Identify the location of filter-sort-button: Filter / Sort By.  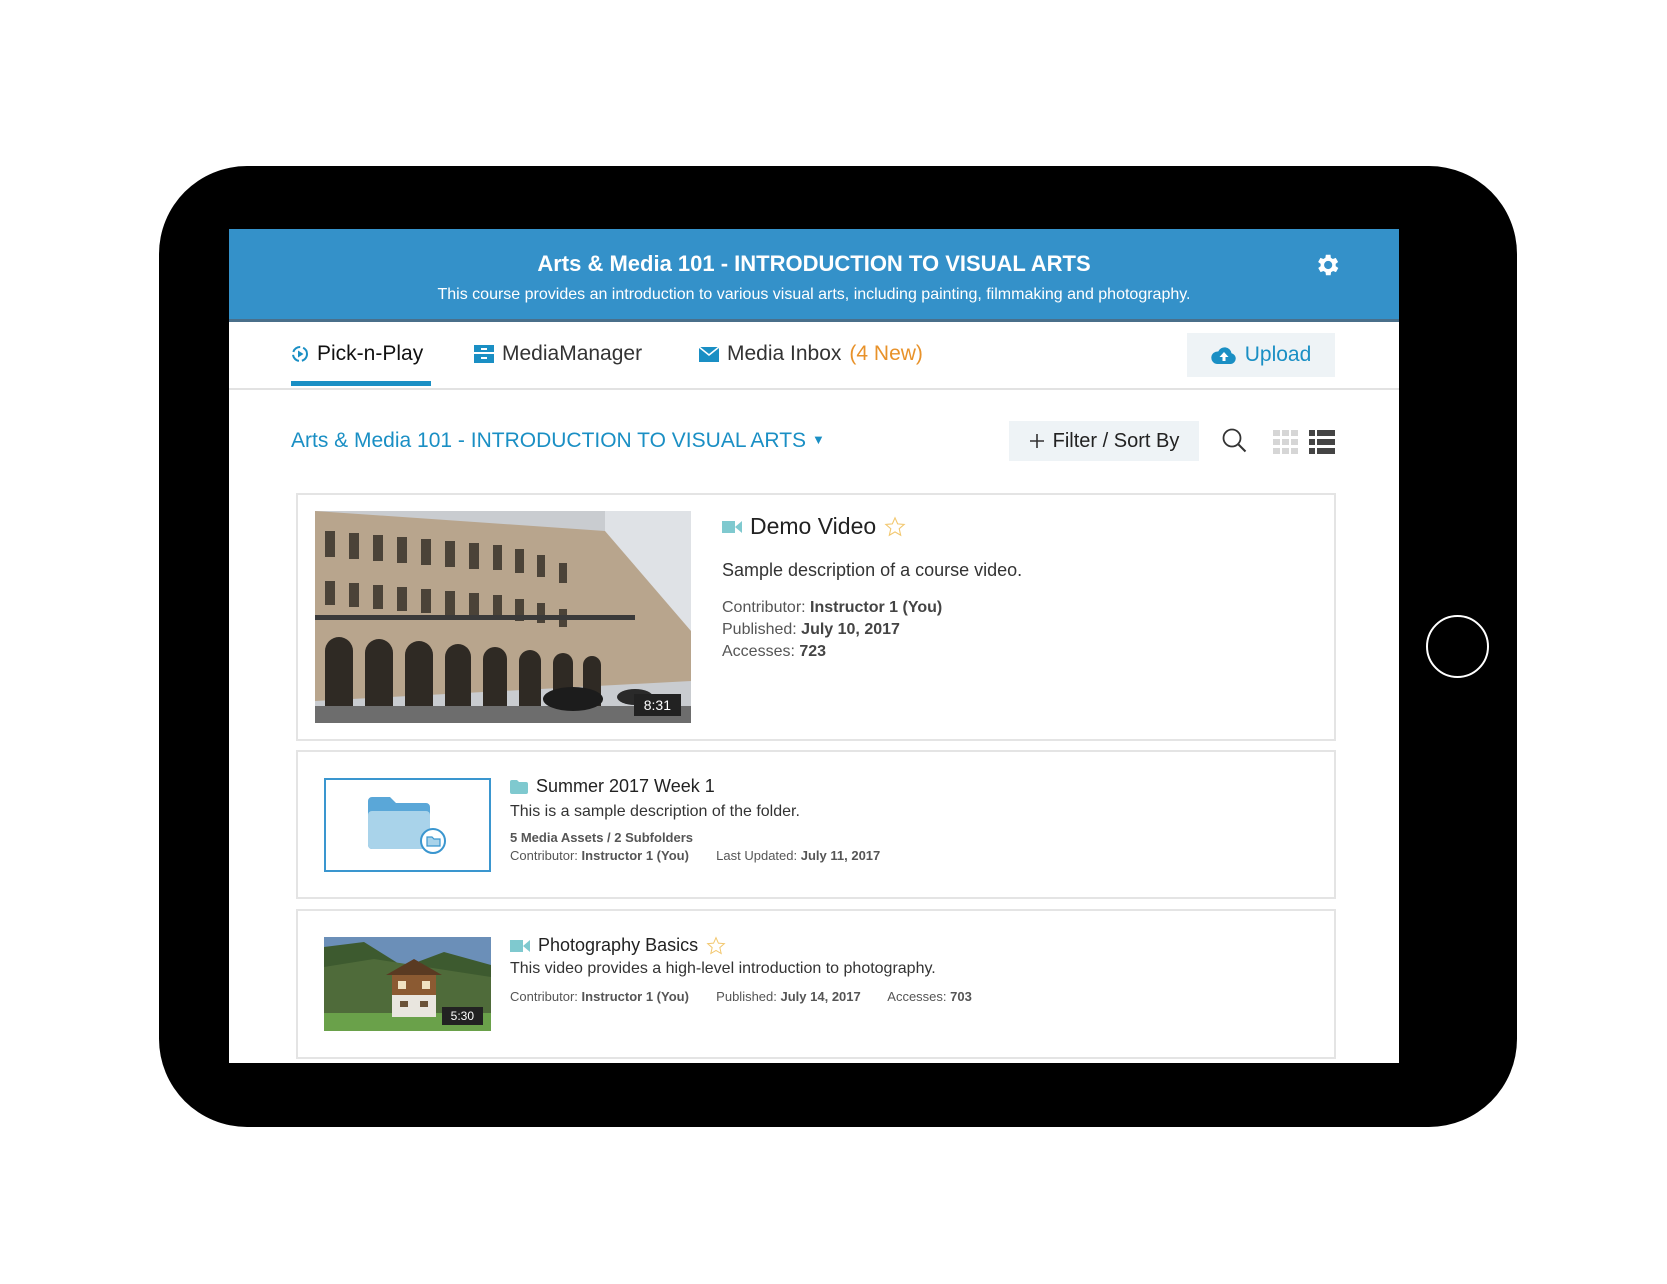
(1104, 441).